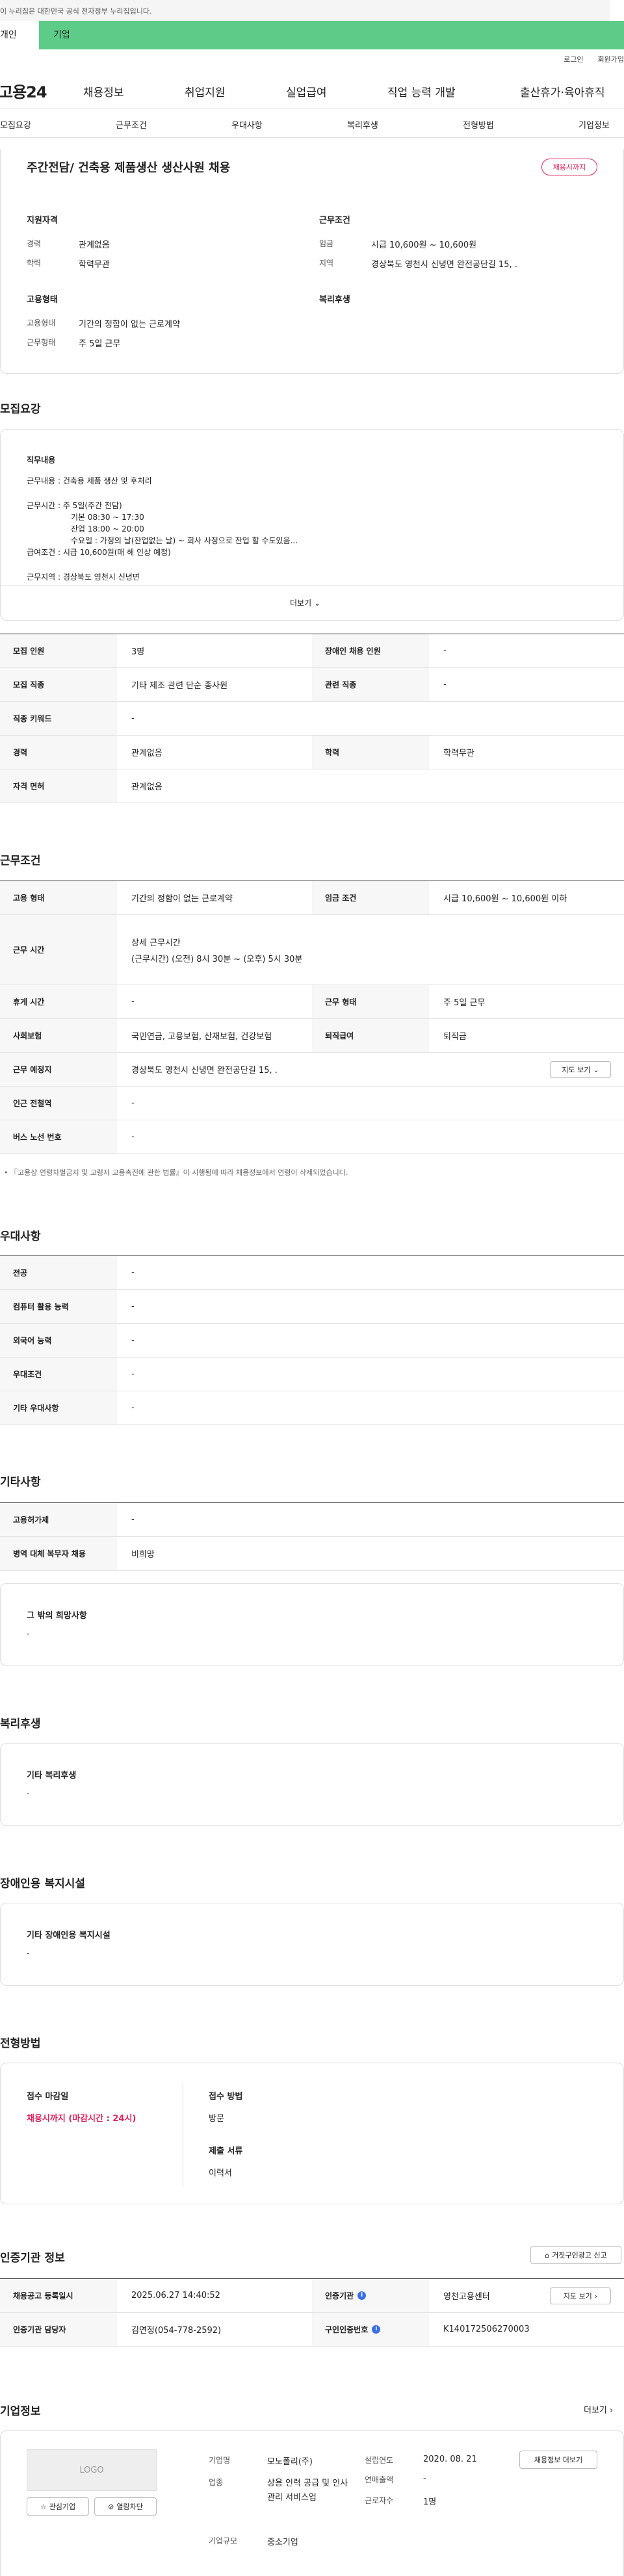 The image size is (624, 2576). I want to click on desc-line: 기본 08:30 ~ 17:30, so click(107, 518).